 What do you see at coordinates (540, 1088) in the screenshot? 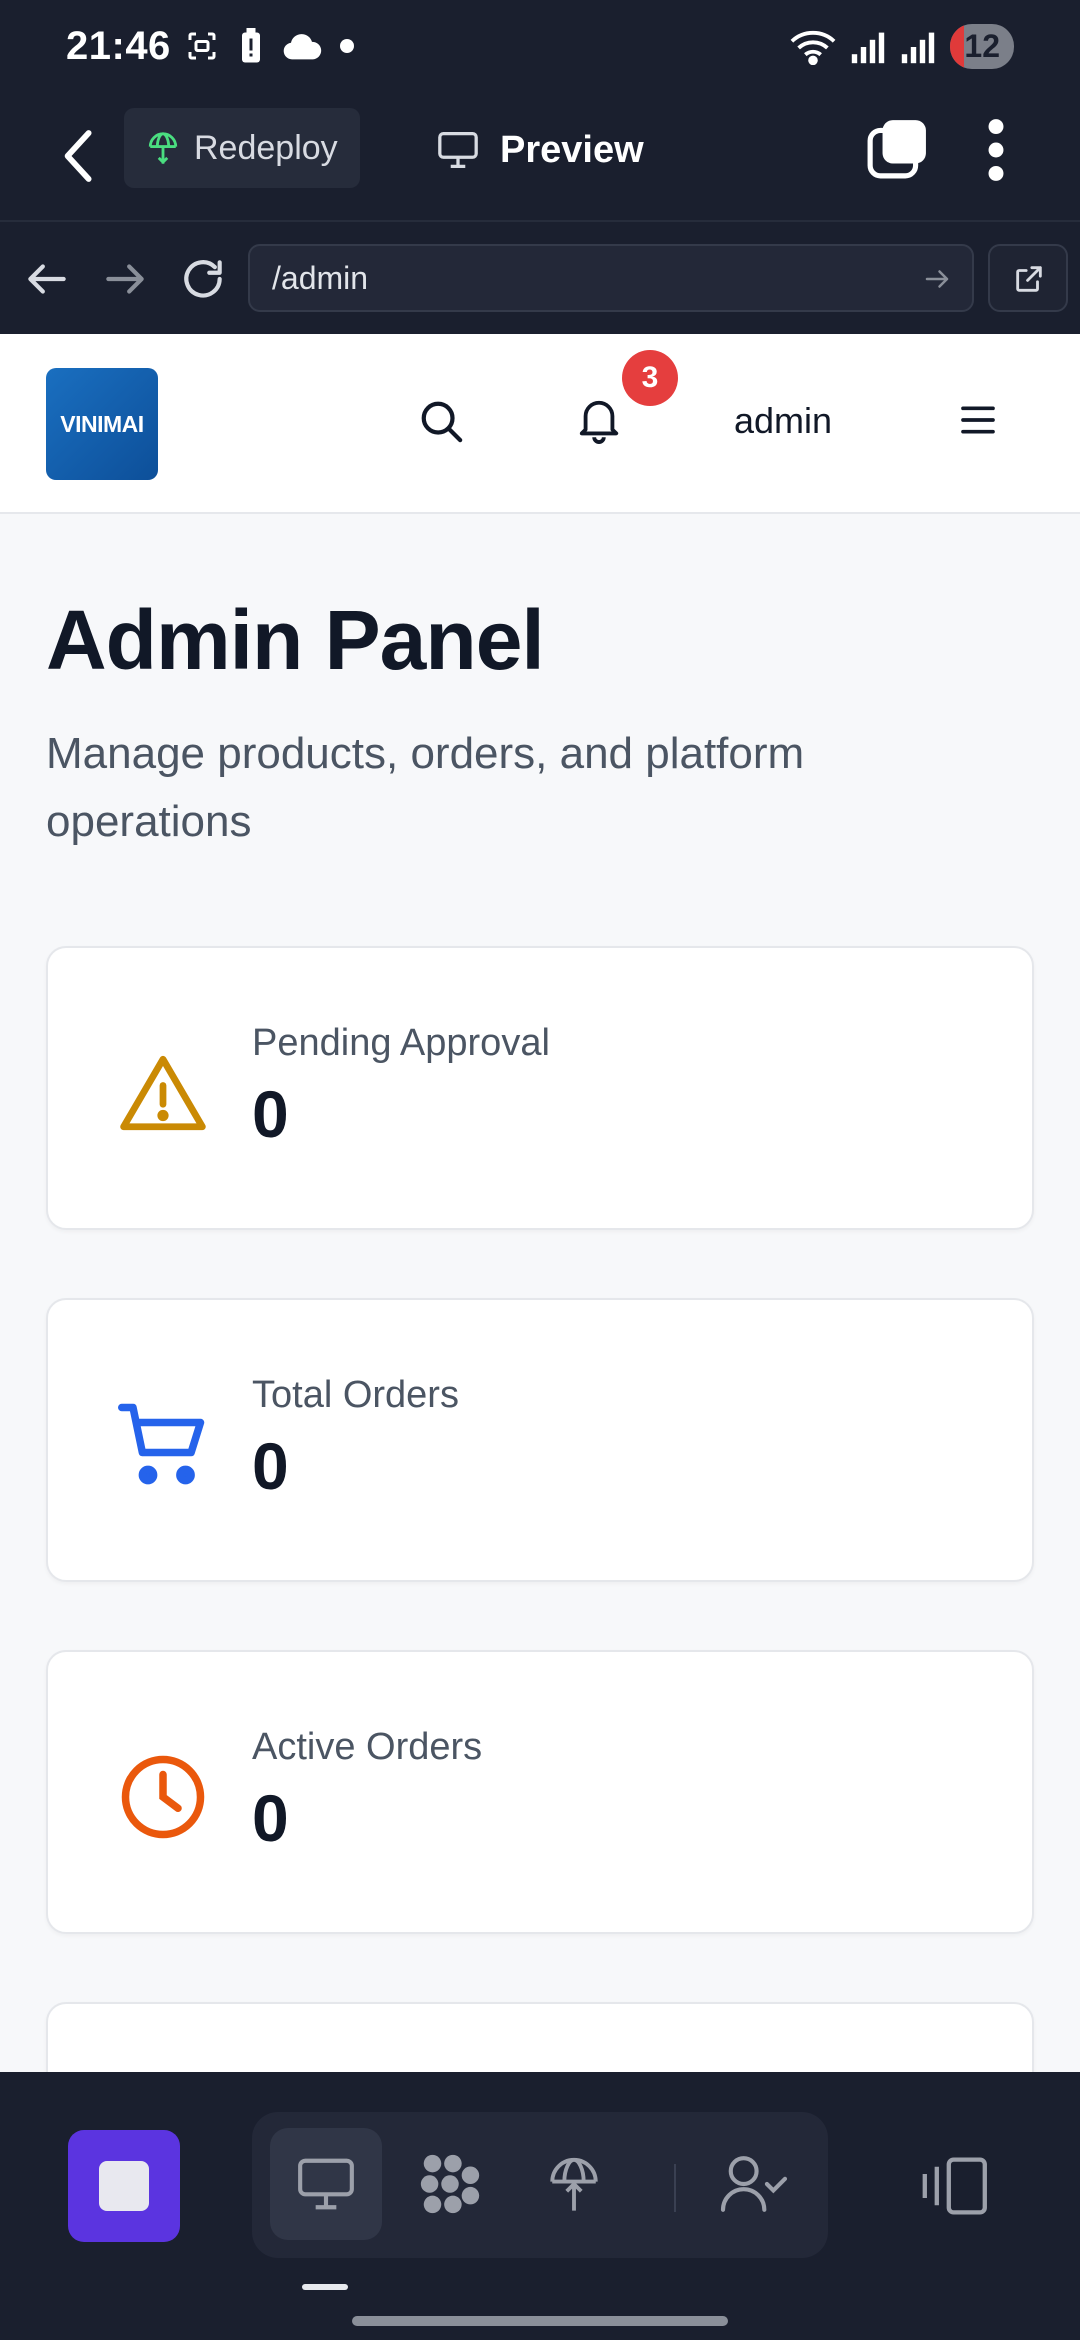
I see `stat-card-pending-approval: Pending Approval 0` at bounding box center [540, 1088].